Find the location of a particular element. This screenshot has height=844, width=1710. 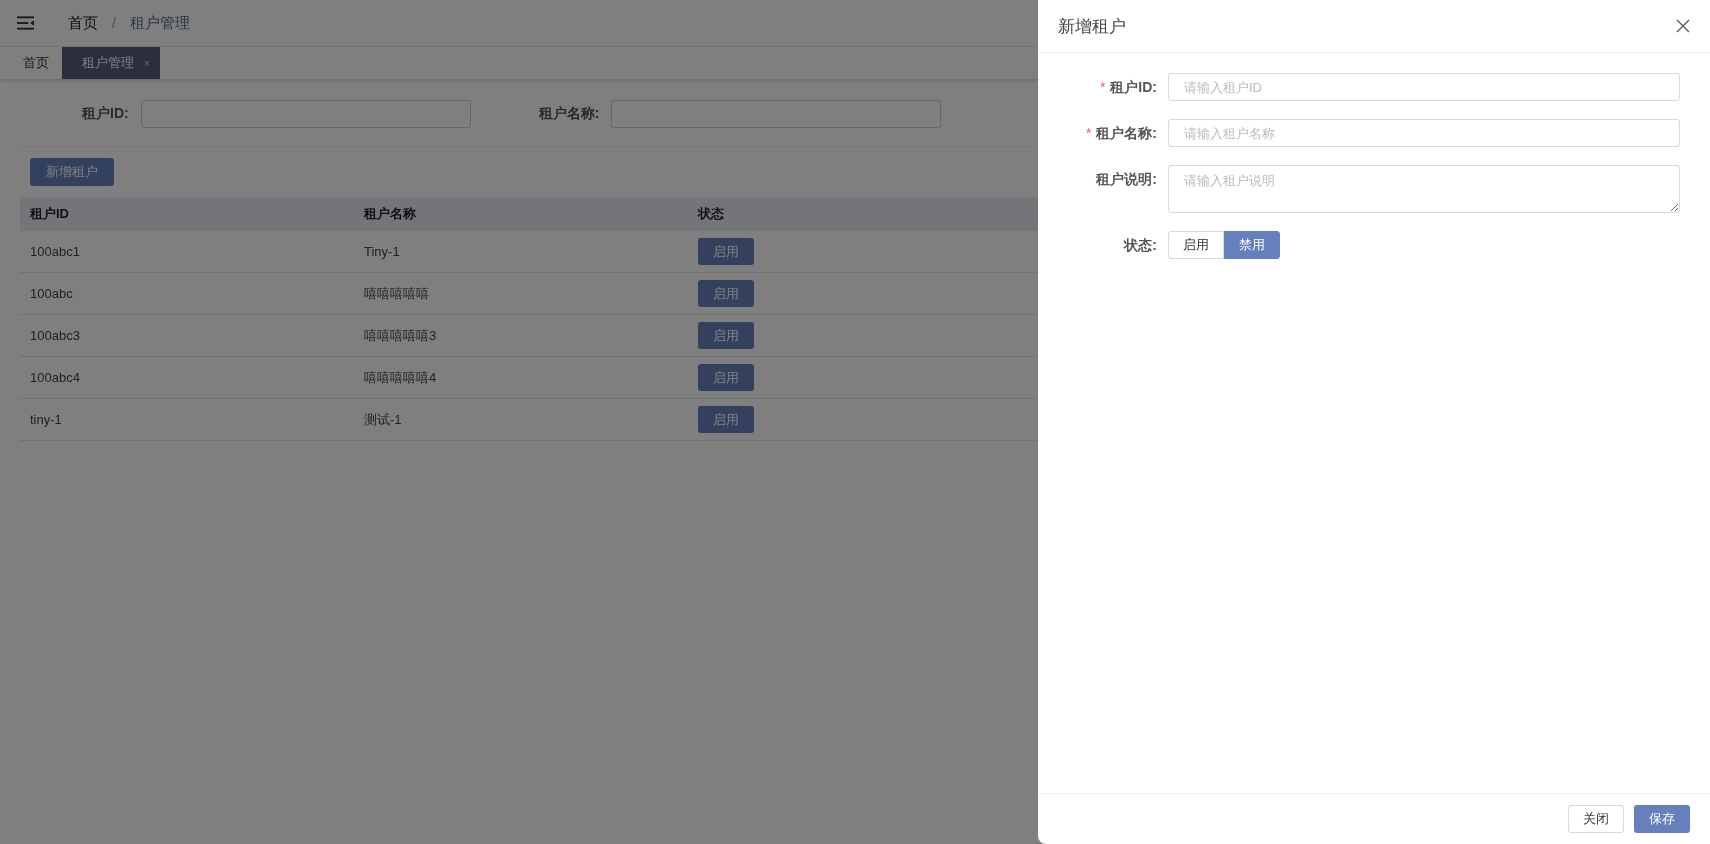

table-cell-text: Tiny-1 is located at coordinates (382, 251).